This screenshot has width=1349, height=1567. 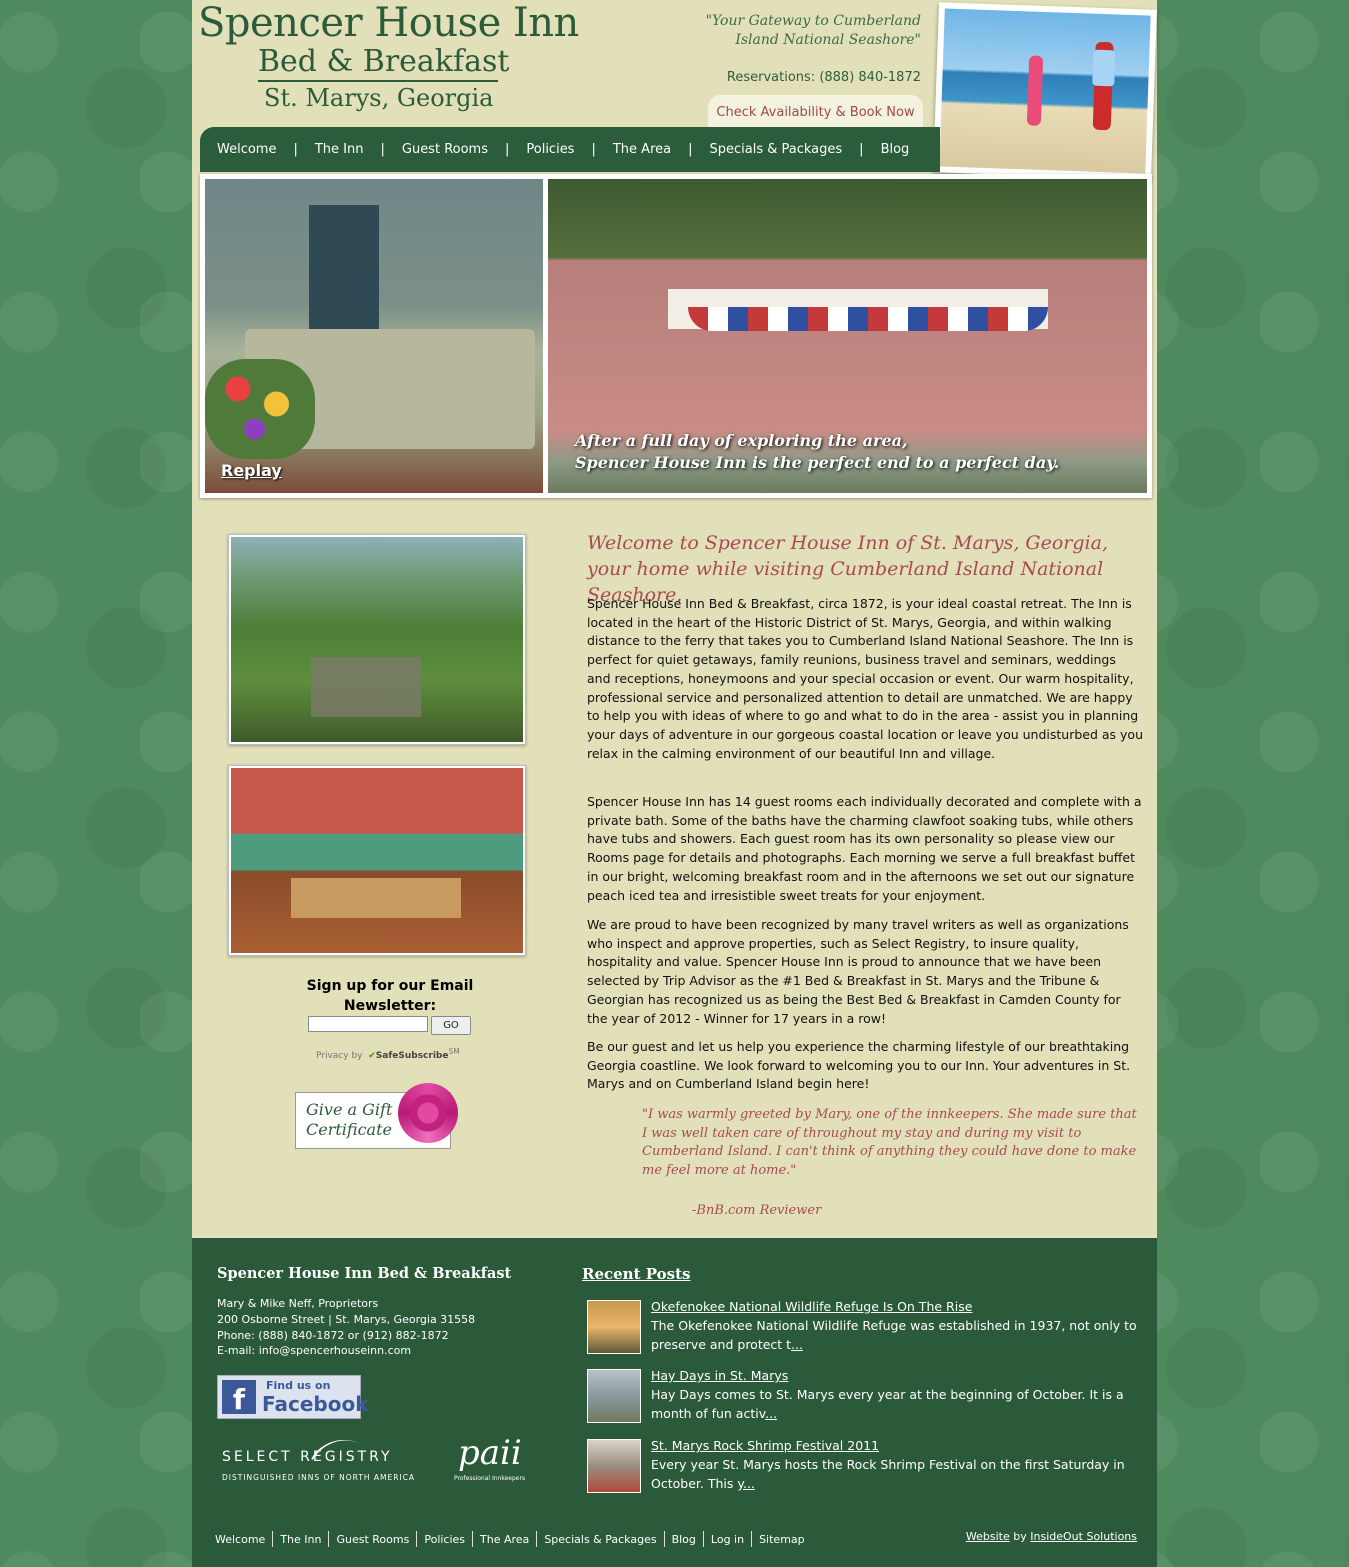 I want to click on footer-nav-guest-rooms: Guest Rooms, so click(x=372, y=1539).